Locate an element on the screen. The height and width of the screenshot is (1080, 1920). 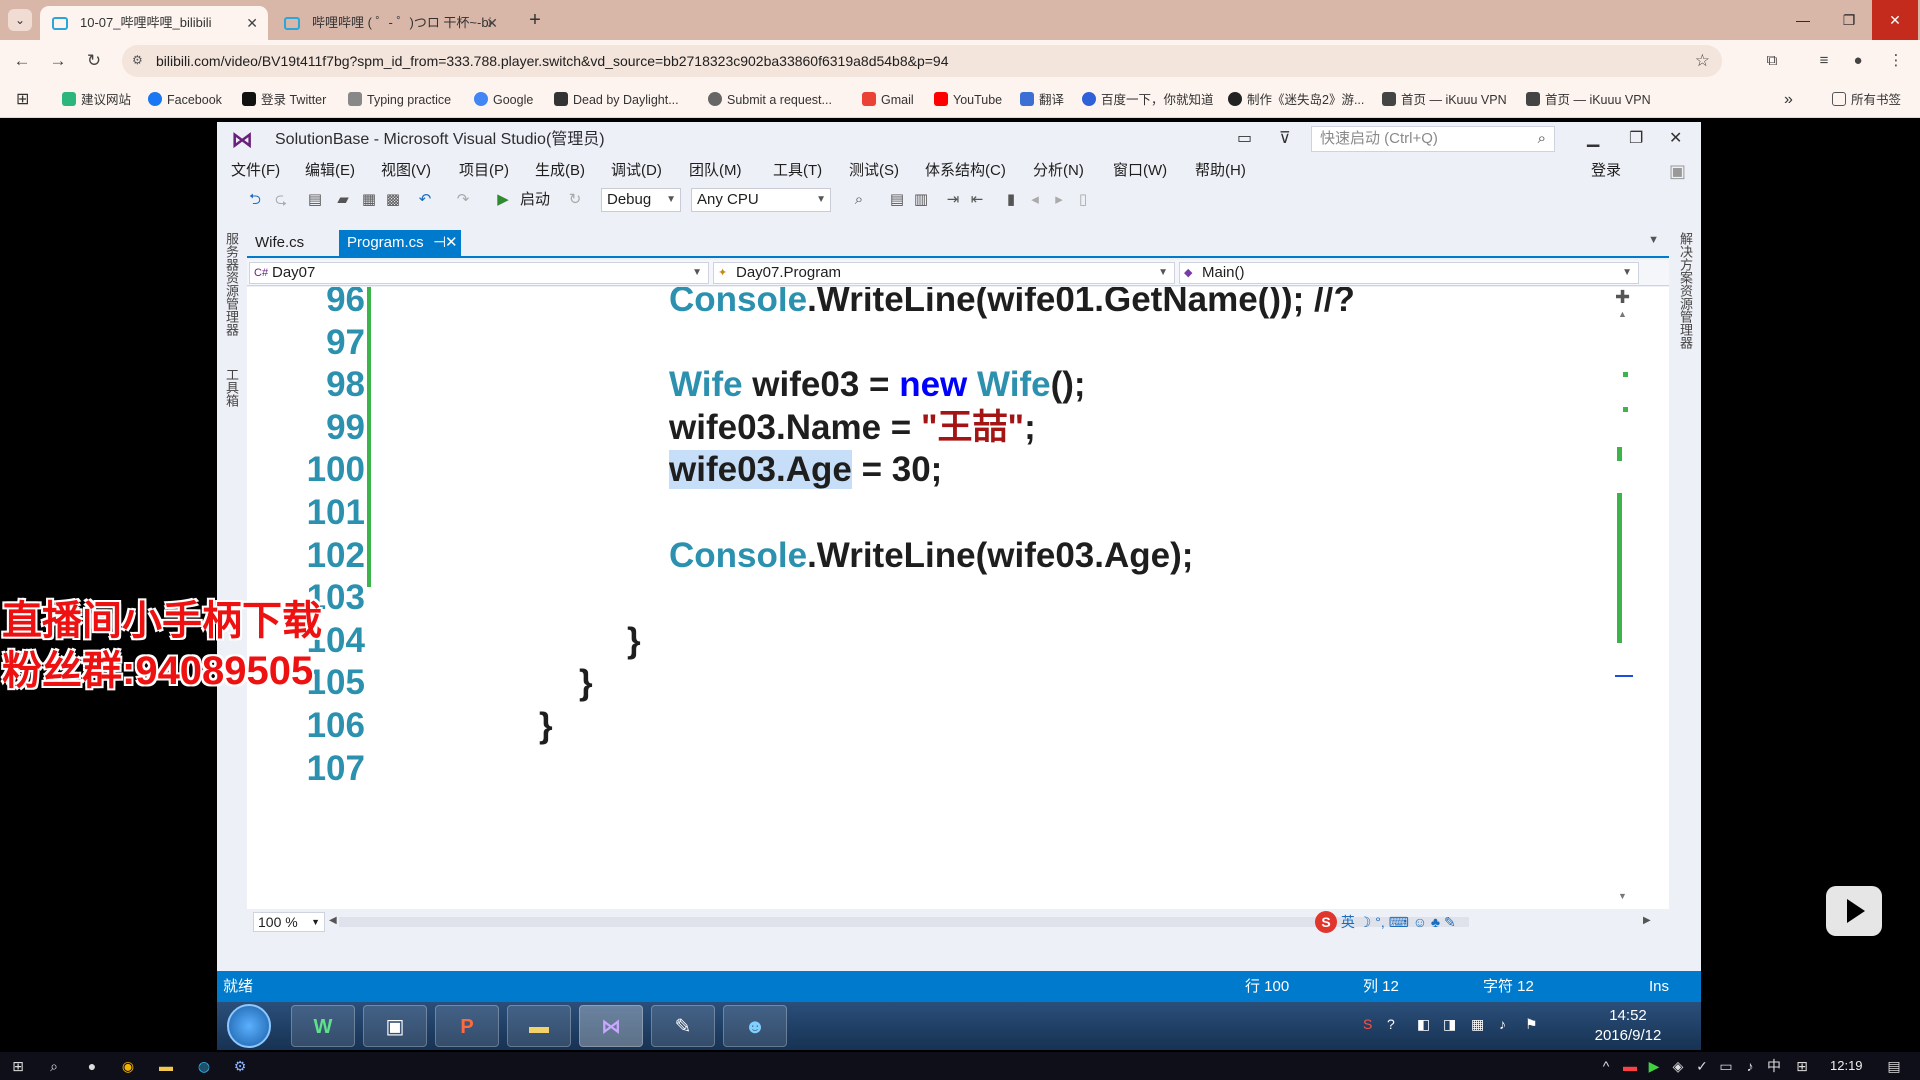
help-tray-icon: ? is located at coordinates (1391, 1024).